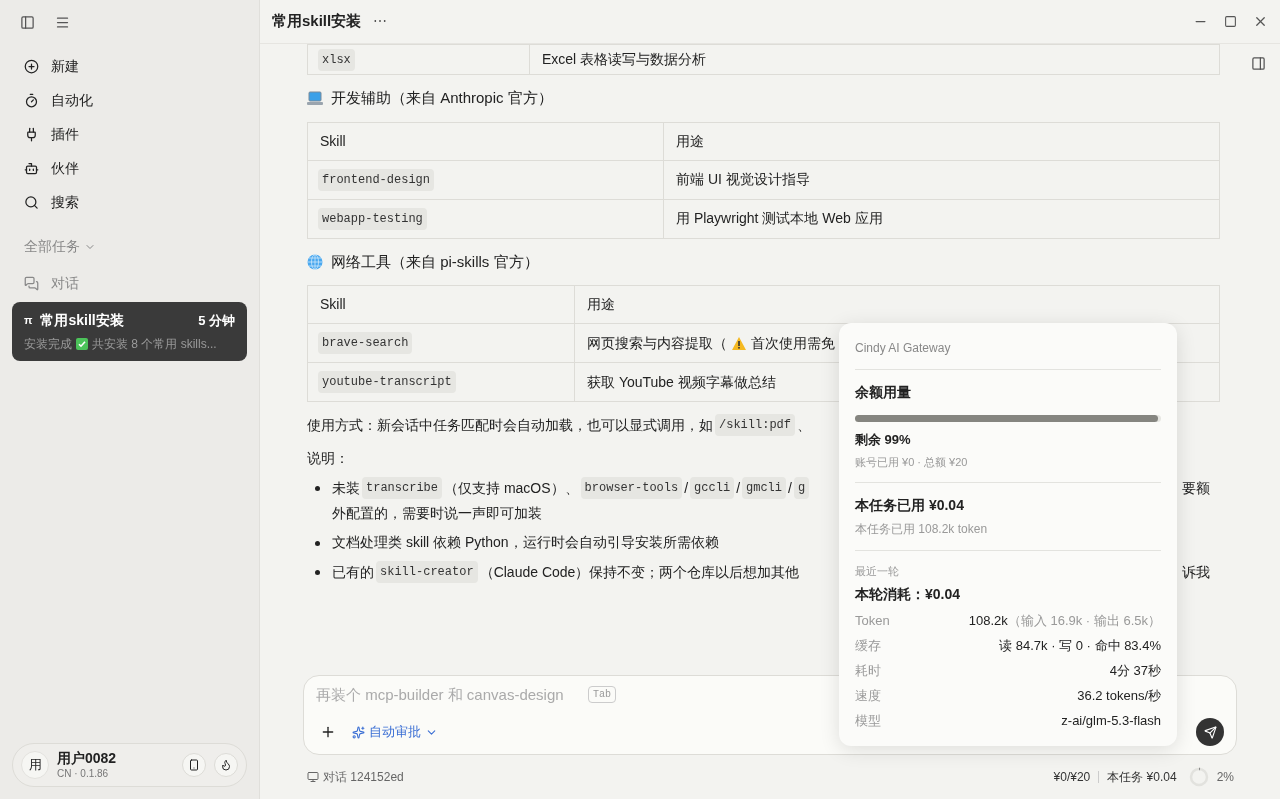 This screenshot has width=1280, height=799. I want to click on nav-item: 插件, so click(129, 134).